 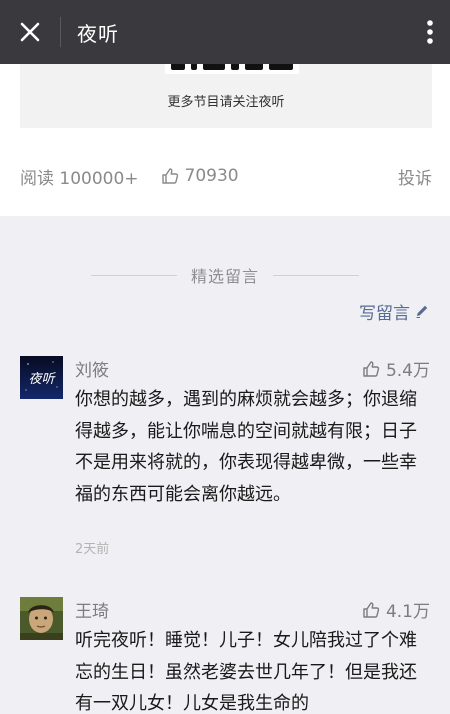 I want to click on comment-like-button: 4.1万, so click(x=396, y=609).